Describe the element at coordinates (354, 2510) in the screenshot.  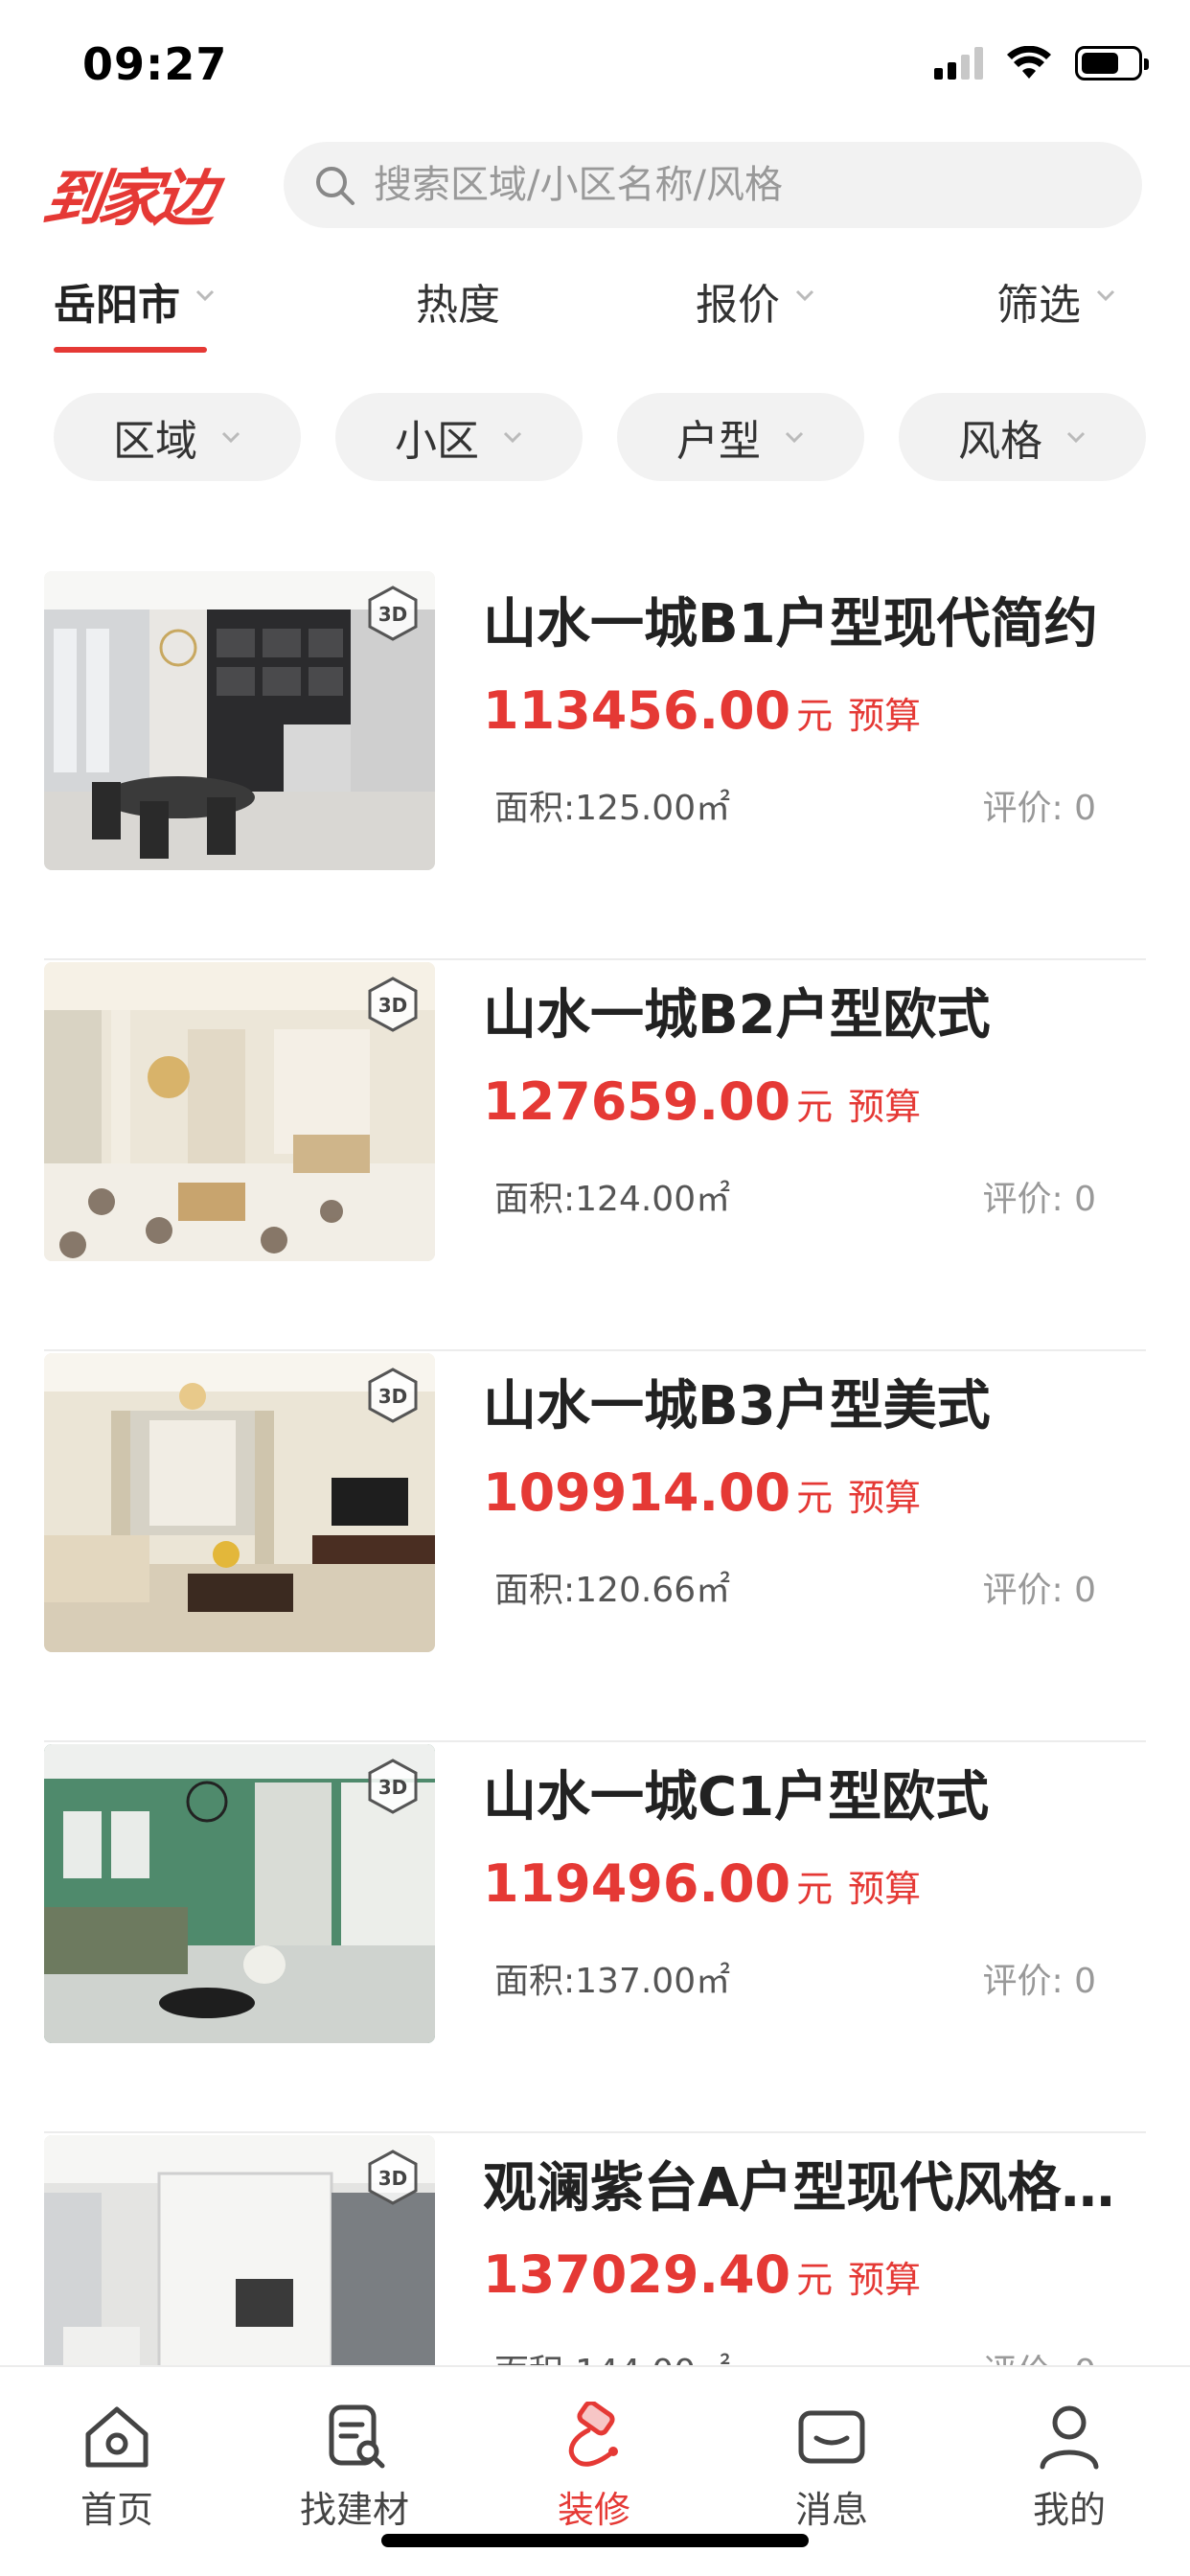
I see `tab-materials-label: 找建材` at that location.